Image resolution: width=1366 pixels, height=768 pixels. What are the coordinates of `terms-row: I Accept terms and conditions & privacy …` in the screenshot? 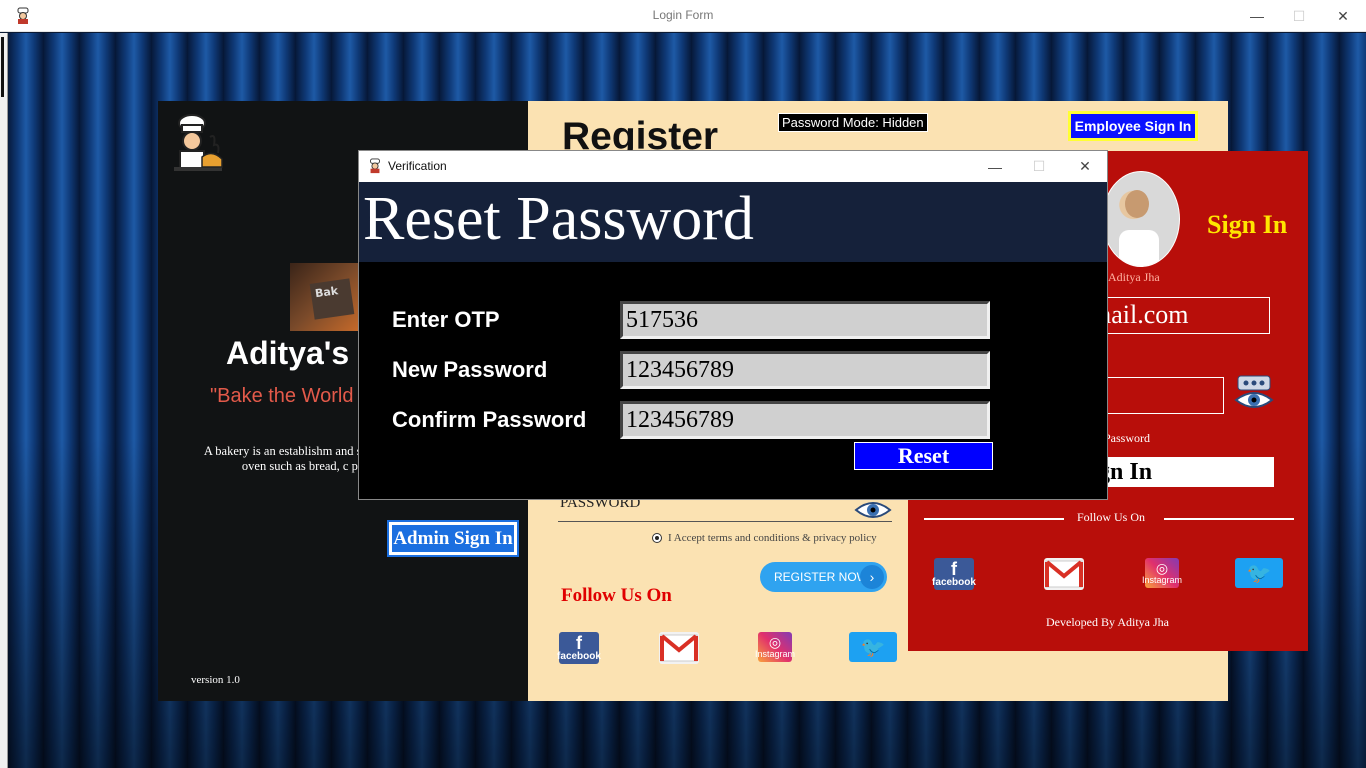 It's located at (764, 538).